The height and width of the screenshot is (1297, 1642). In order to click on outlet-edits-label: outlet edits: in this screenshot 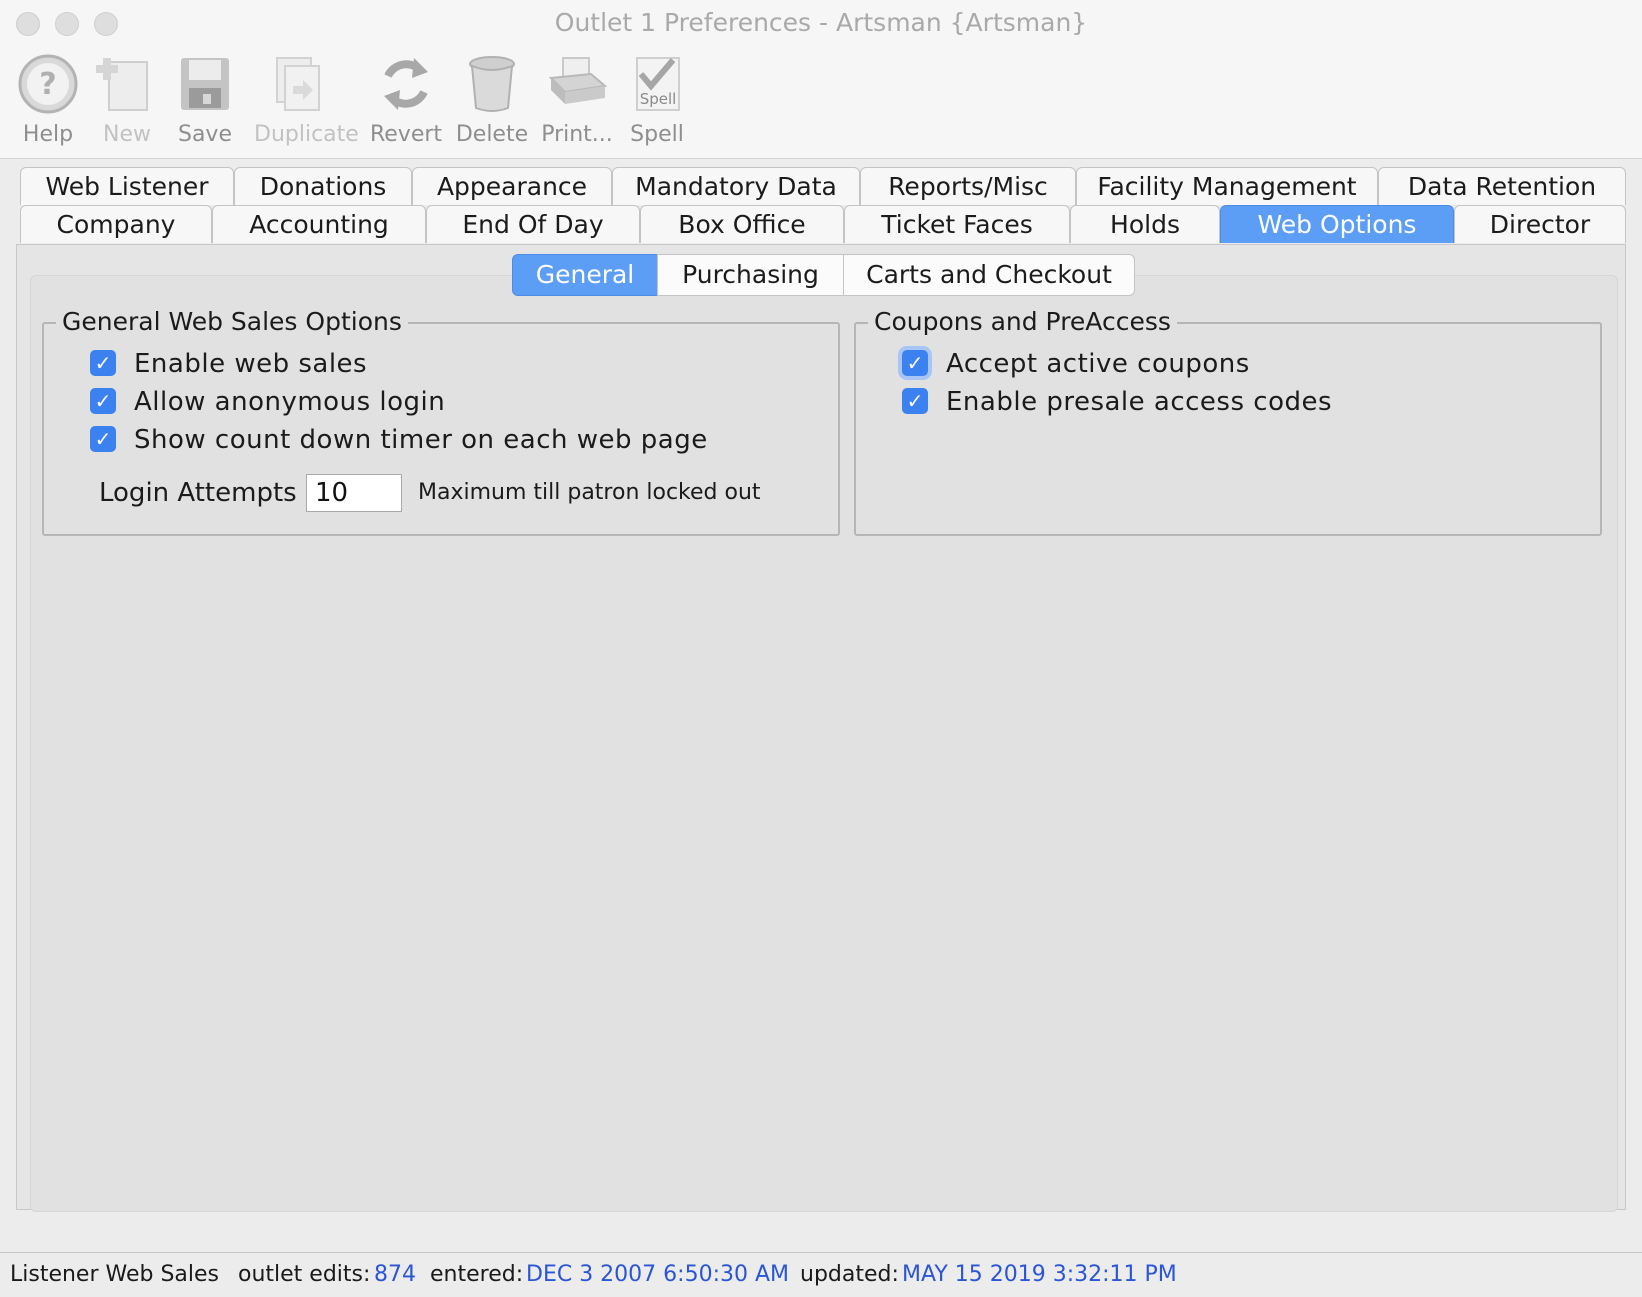, I will do `click(304, 1274)`.